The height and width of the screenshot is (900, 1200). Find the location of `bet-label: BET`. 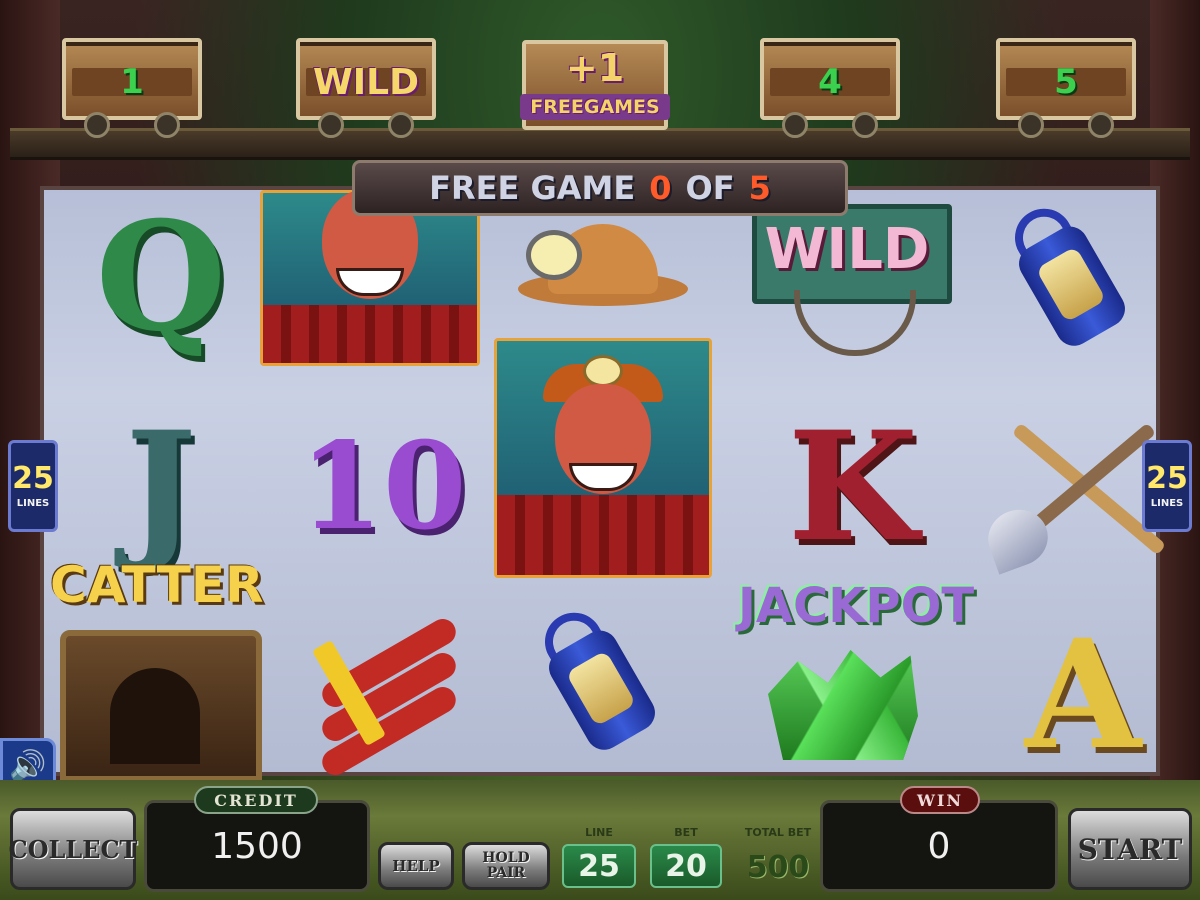

bet-label: BET is located at coordinates (686, 832).